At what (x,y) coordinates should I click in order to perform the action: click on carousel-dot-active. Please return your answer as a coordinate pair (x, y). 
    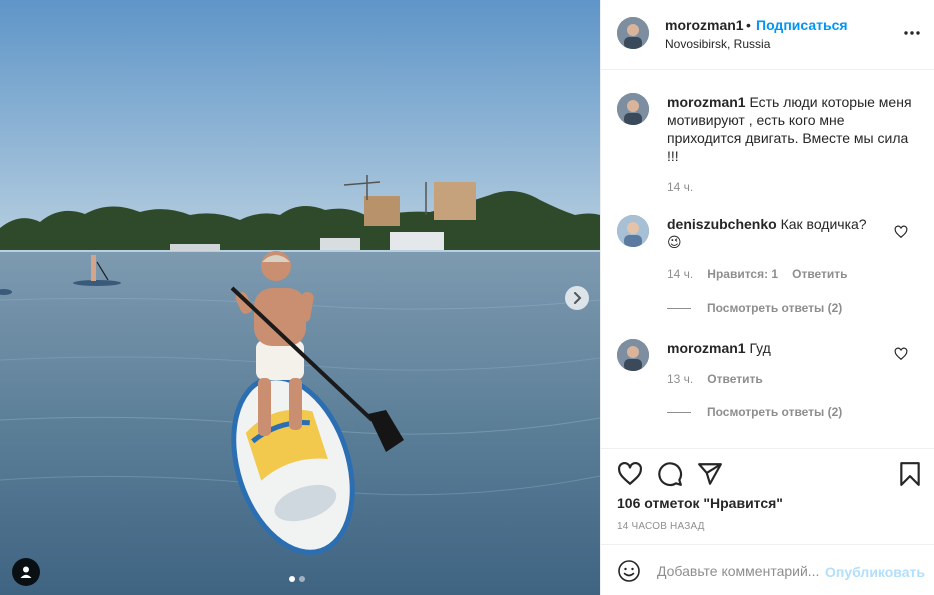
    Looking at the image, I should click on (292, 579).